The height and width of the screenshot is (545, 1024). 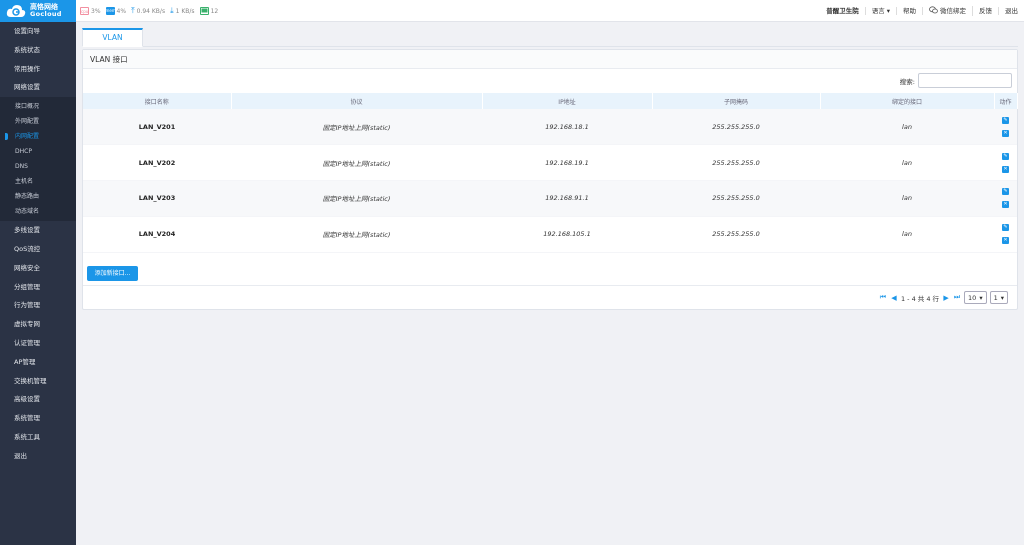 What do you see at coordinates (38, 437) in the screenshot?
I see `sidebar-item-system-tools: 系统工具` at bounding box center [38, 437].